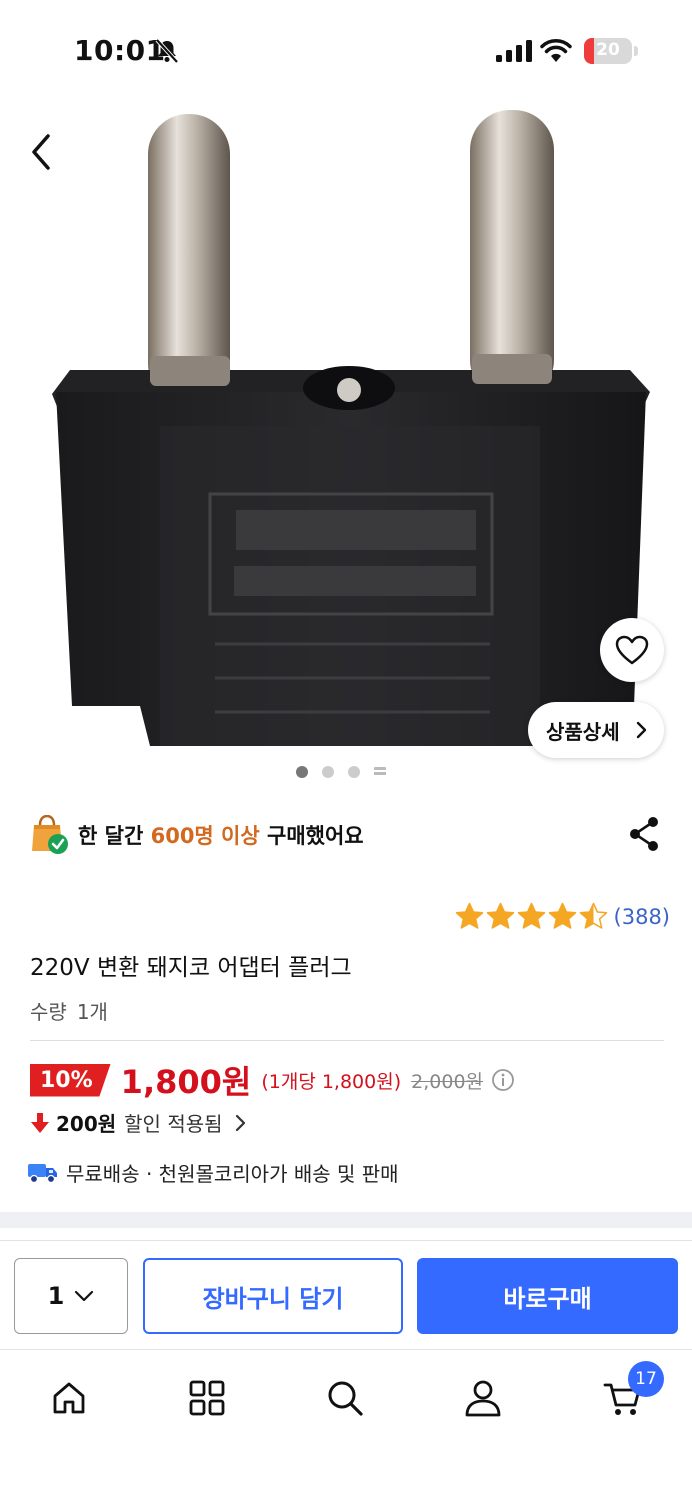 Image resolution: width=692 pixels, height=1500 pixels. I want to click on wishlist-button, so click(632, 650).